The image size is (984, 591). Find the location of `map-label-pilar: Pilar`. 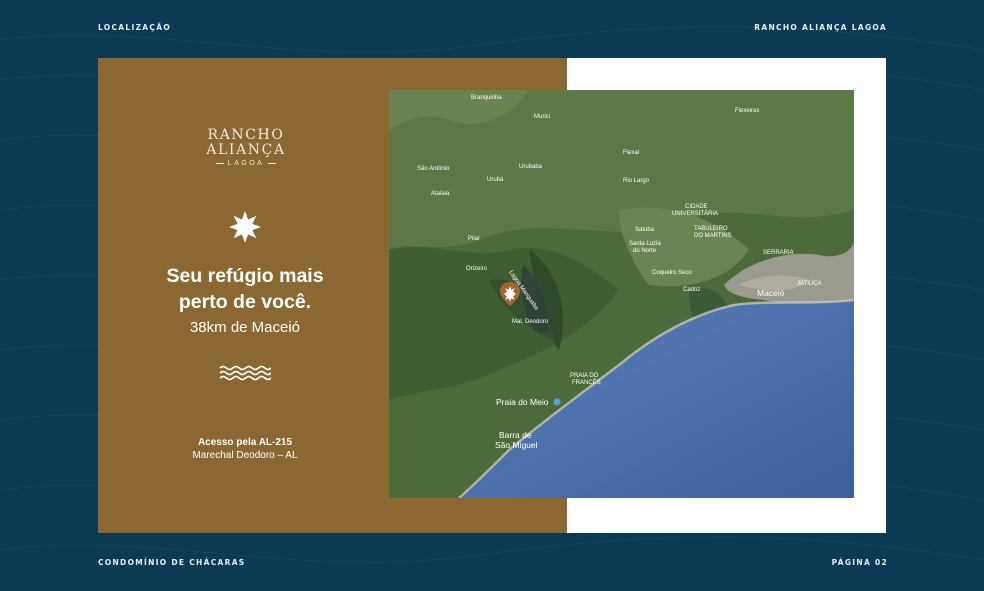

map-label-pilar: Pilar is located at coordinates (474, 239).